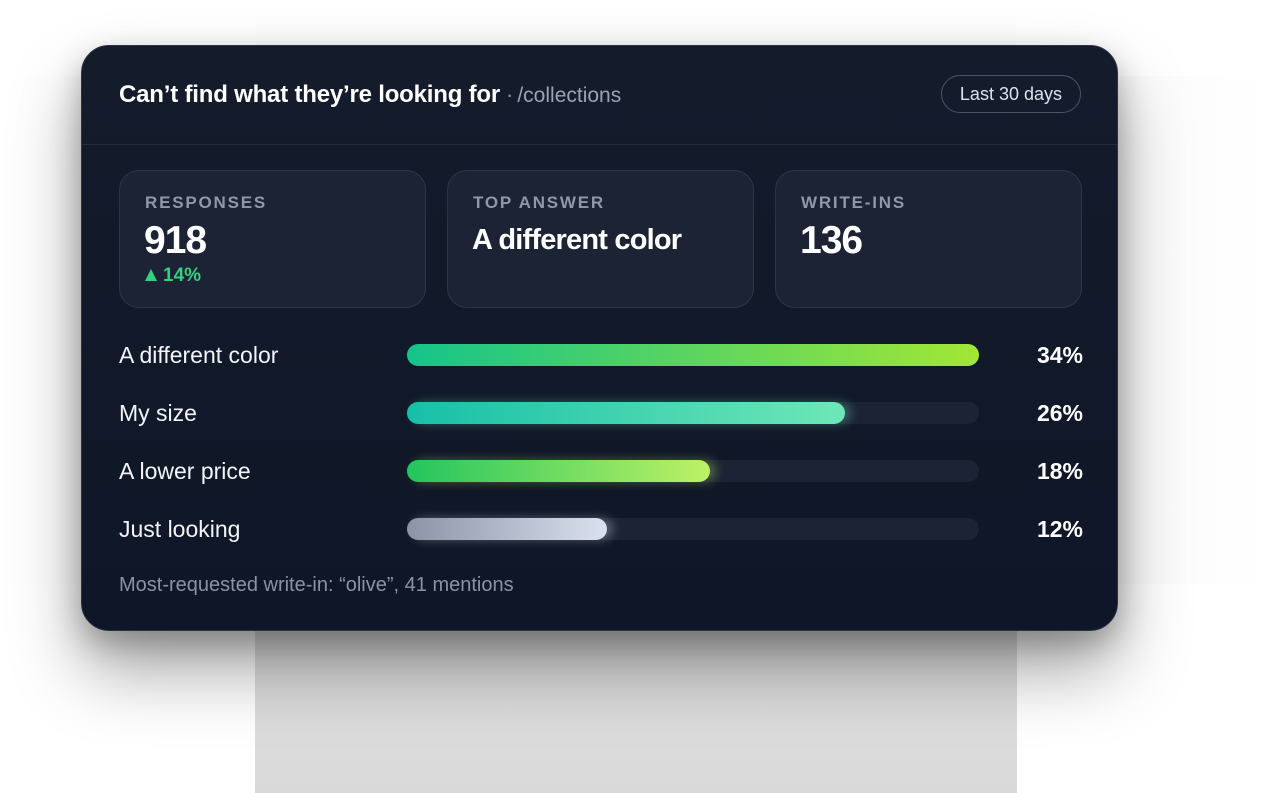  What do you see at coordinates (272, 239) in the screenshot?
I see `responses-stat-card: RESPONSES 918 14%` at bounding box center [272, 239].